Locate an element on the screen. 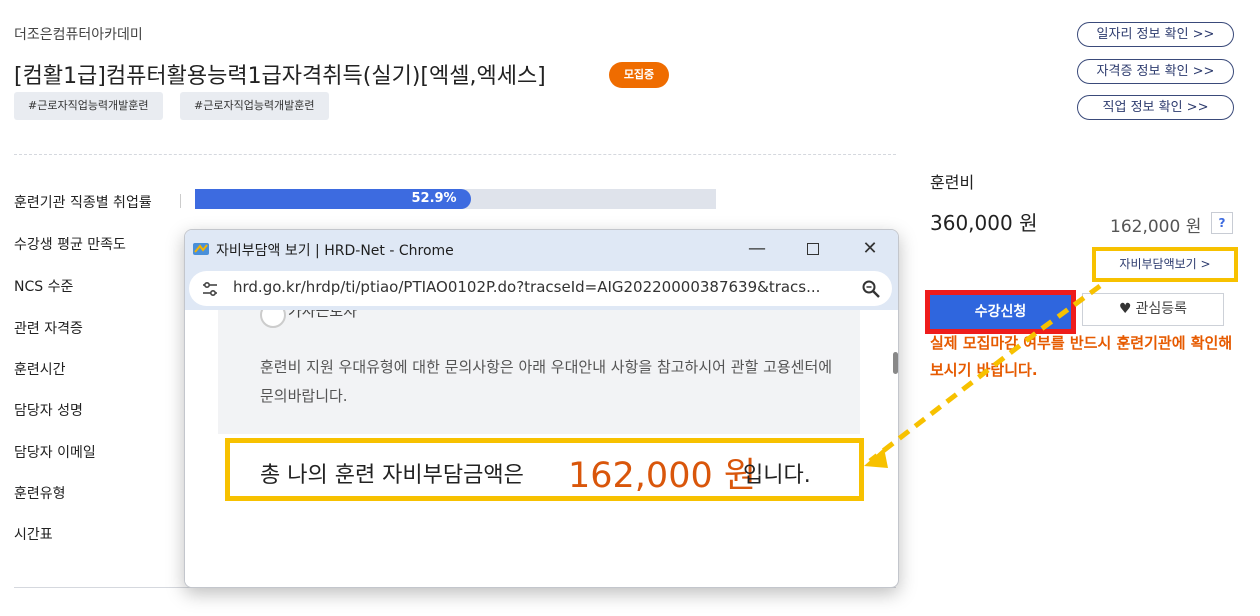  divider is located at coordinates (455, 154).